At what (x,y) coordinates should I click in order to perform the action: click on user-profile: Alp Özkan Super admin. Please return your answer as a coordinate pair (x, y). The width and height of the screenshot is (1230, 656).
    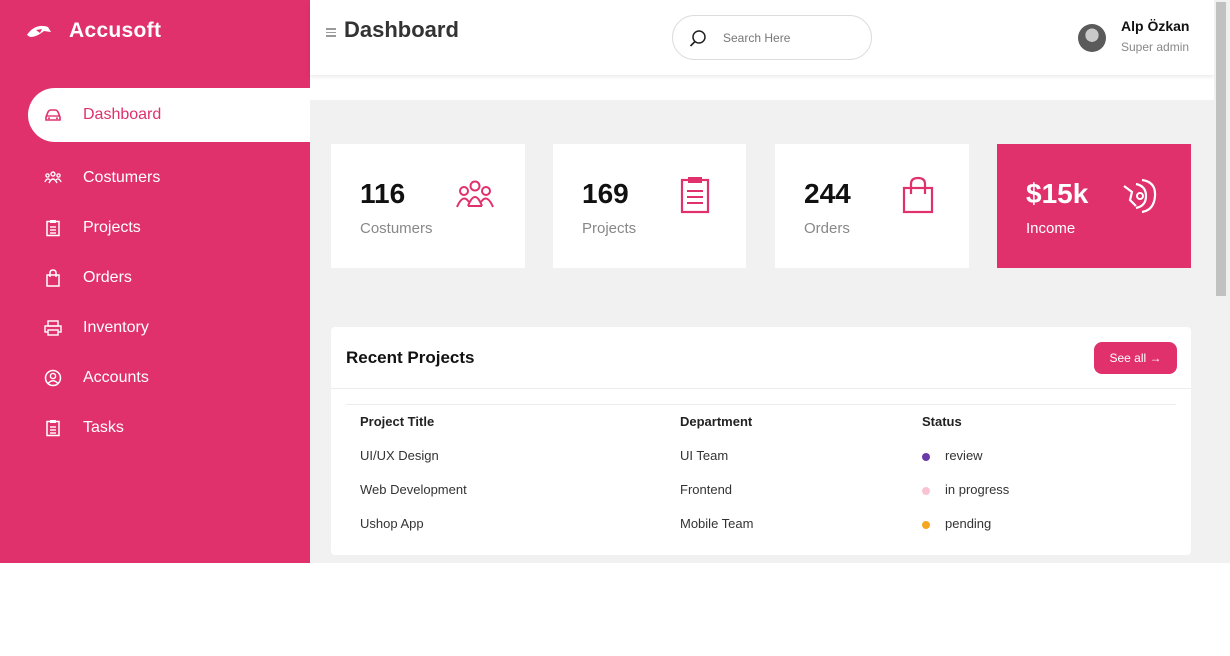
    Looking at the image, I should click on (1133, 36).